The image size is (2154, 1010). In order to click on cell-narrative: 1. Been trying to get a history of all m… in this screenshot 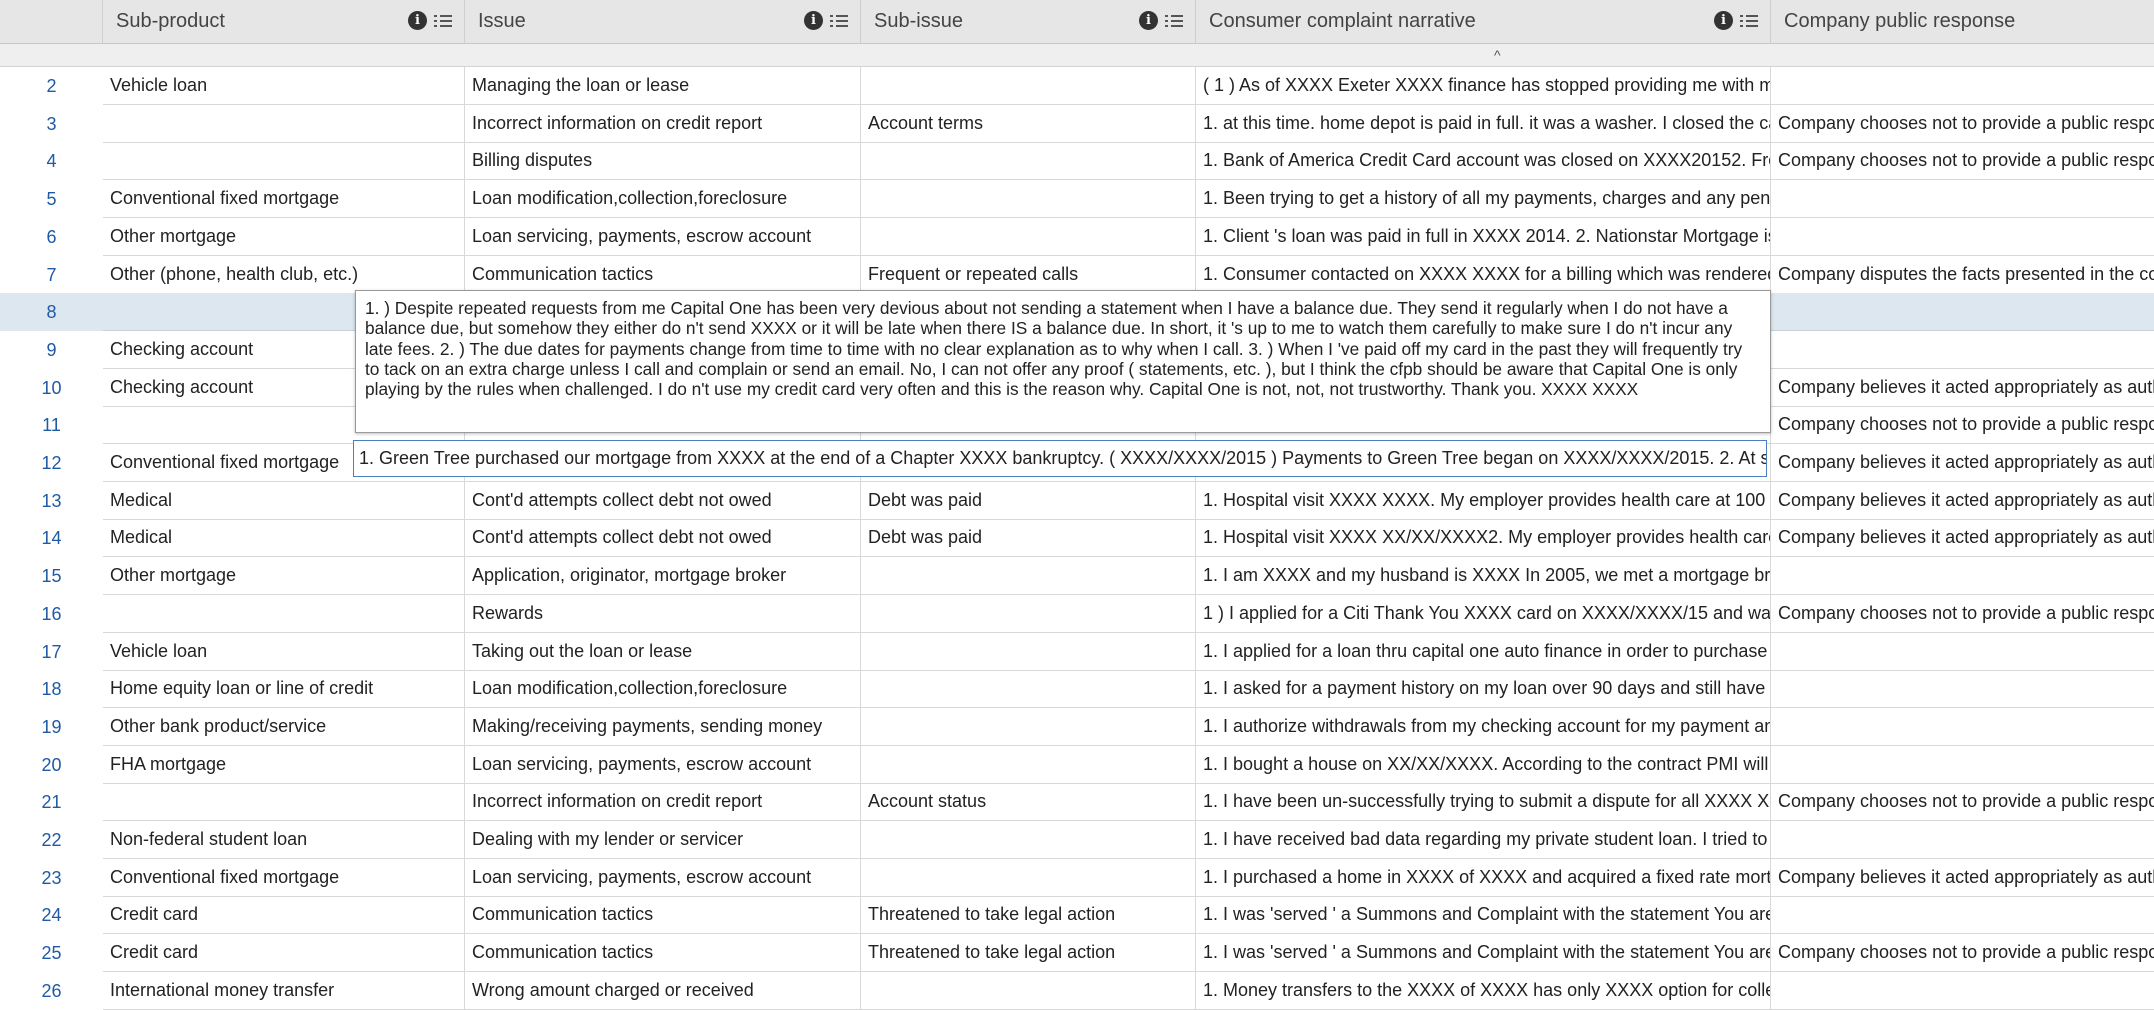, I will do `click(1483, 199)`.